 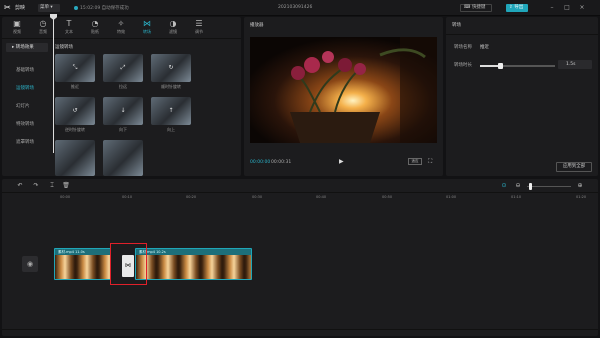 I want to click on tab-text: T 文本, so click(x=69, y=28).